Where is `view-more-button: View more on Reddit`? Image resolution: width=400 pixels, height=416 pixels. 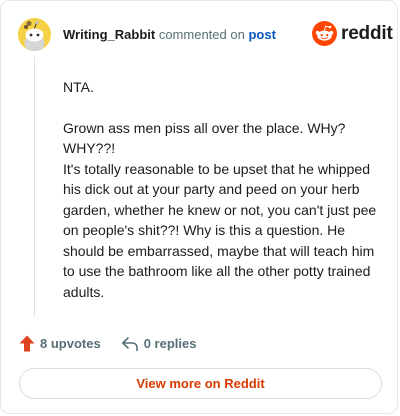 view-more-button: View more on Reddit is located at coordinates (200, 383).